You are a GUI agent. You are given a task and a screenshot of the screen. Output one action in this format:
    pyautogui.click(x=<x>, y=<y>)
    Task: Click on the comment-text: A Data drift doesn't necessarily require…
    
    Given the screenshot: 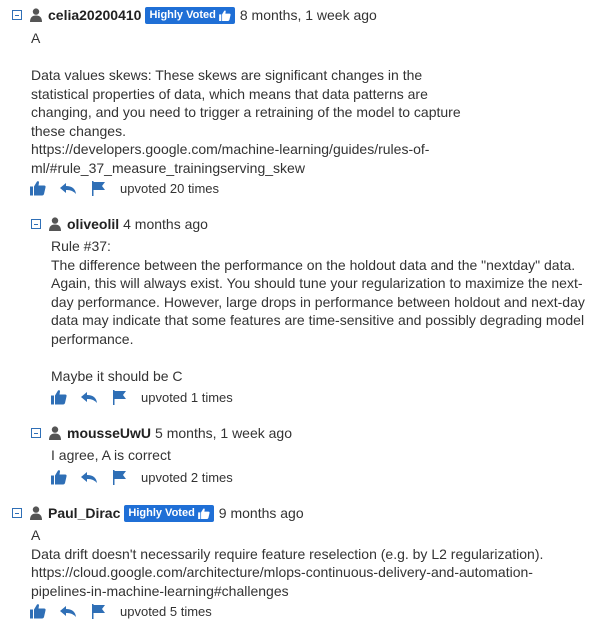 What is the action you would take?
    pyautogui.click(x=287, y=563)
    